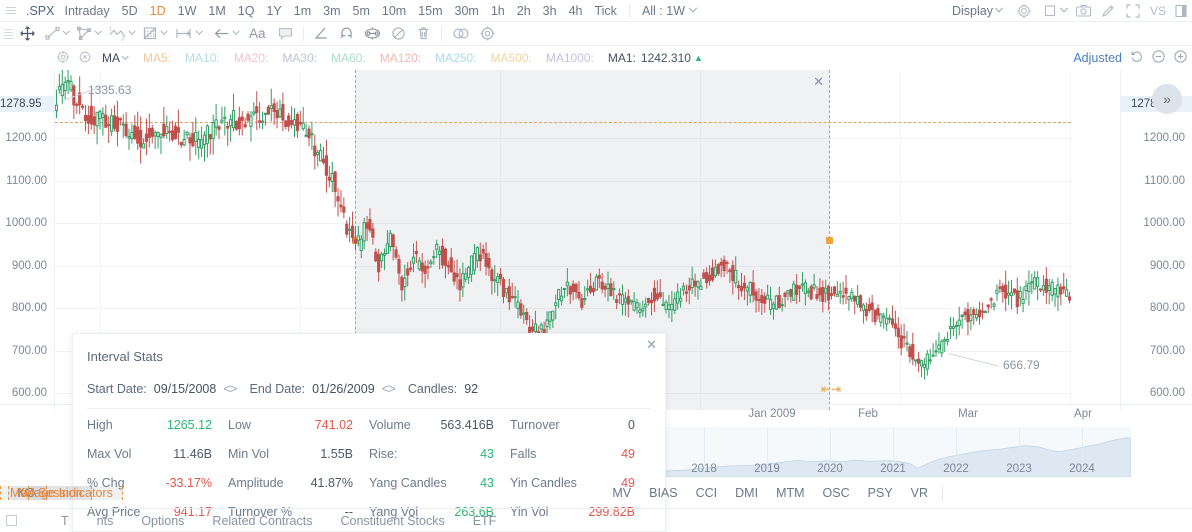 The height and width of the screenshot is (532, 1192). Describe the element at coordinates (605, 11) in the screenshot. I see `period-tick: Tick` at that location.